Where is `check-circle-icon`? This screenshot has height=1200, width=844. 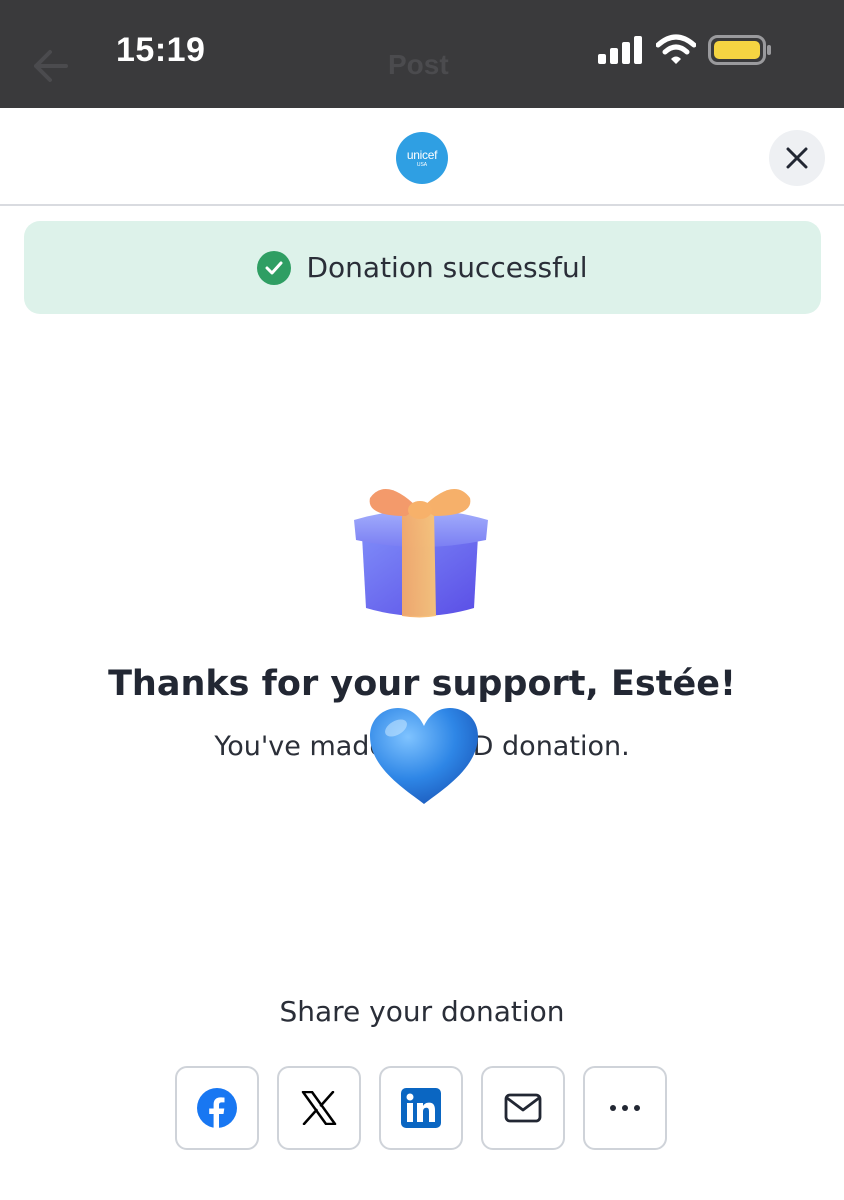 check-circle-icon is located at coordinates (274, 267).